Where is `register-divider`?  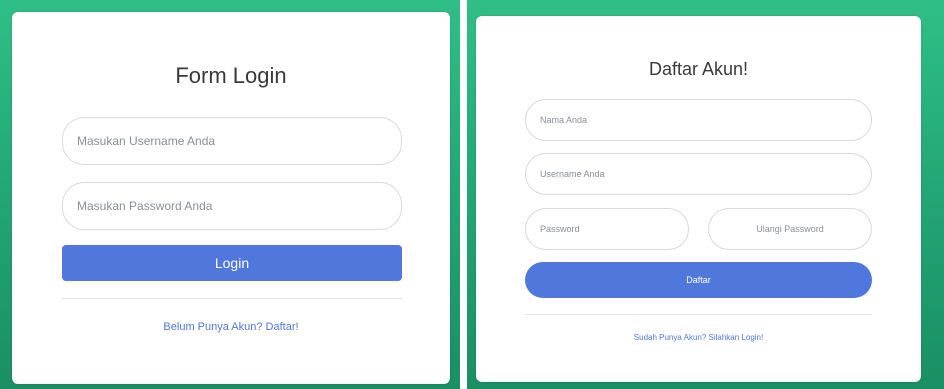
register-divider is located at coordinates (698, 314).